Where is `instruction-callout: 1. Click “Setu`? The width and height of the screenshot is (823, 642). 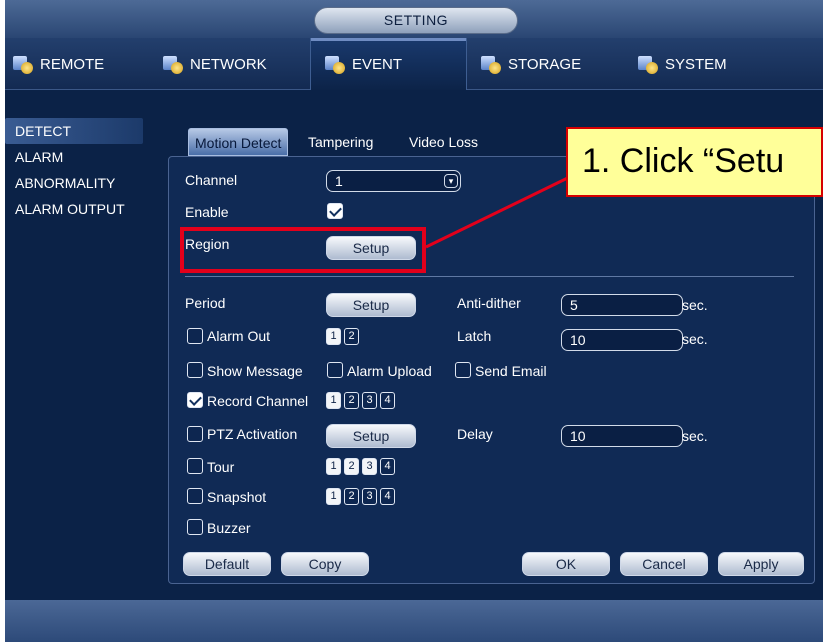 instruction-callout: 1. Click “Setu is located at coordinates (694, 162).